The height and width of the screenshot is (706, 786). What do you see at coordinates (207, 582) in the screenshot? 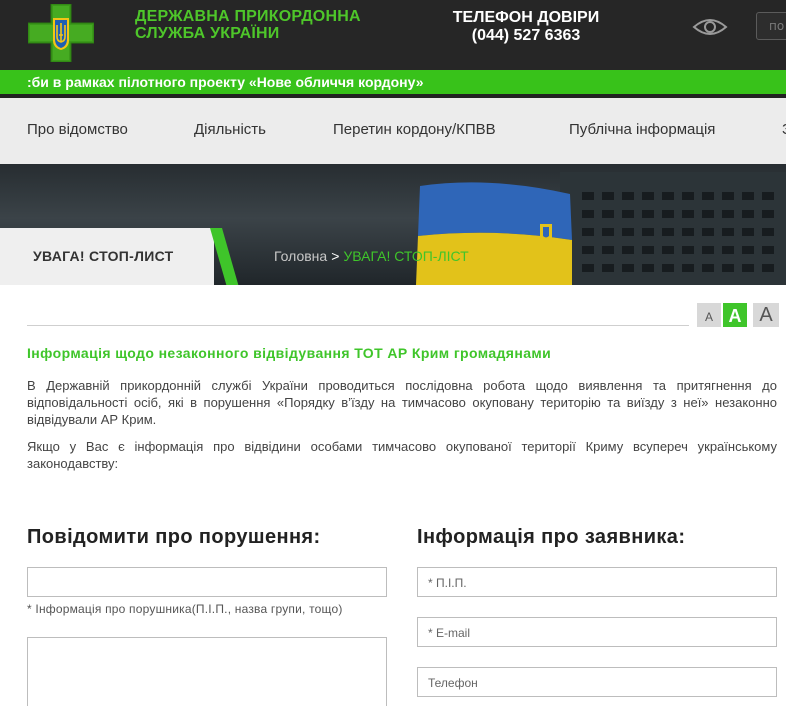
I see `violator-info-input` at bounding box center [207, 582].